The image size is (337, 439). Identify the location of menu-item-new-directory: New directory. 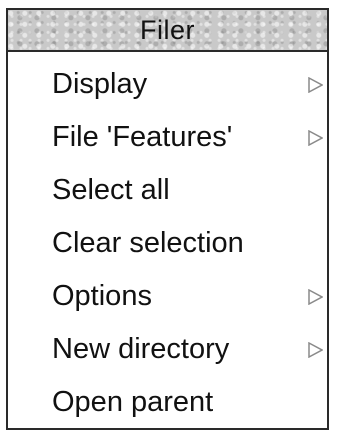
(167, 349).